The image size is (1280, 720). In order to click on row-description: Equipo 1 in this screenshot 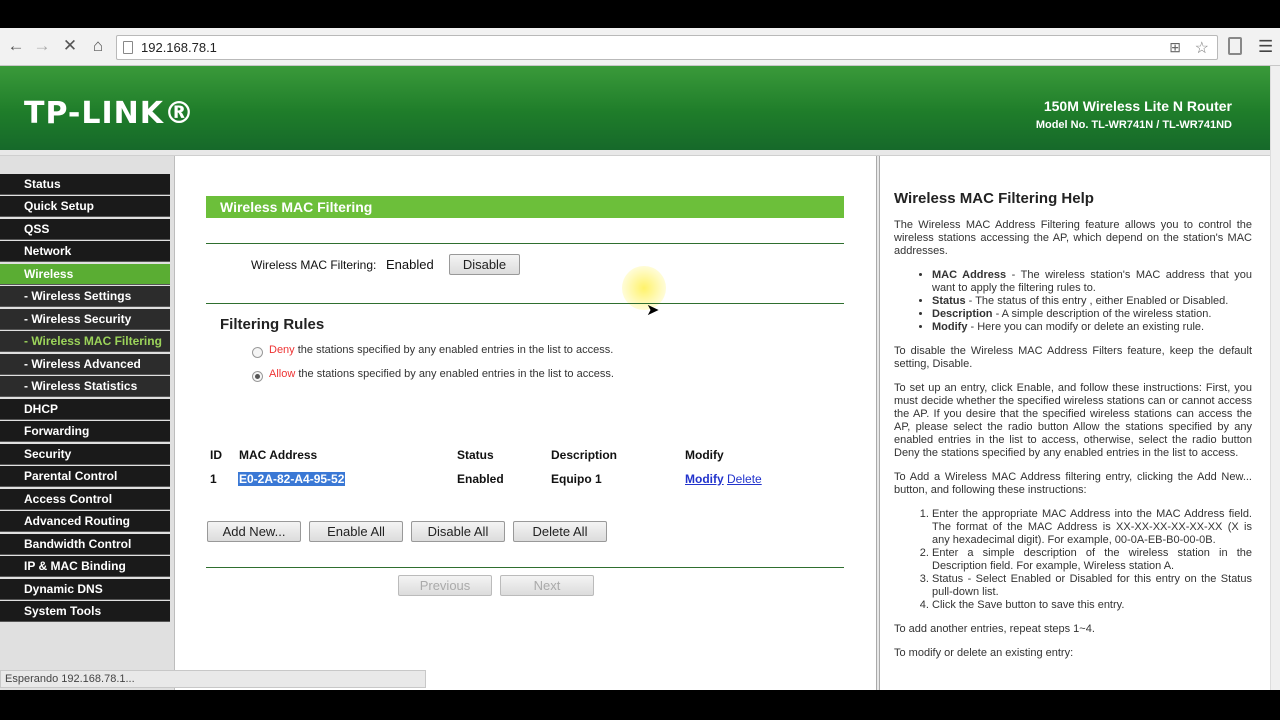, I will do `click(576, 479)`.